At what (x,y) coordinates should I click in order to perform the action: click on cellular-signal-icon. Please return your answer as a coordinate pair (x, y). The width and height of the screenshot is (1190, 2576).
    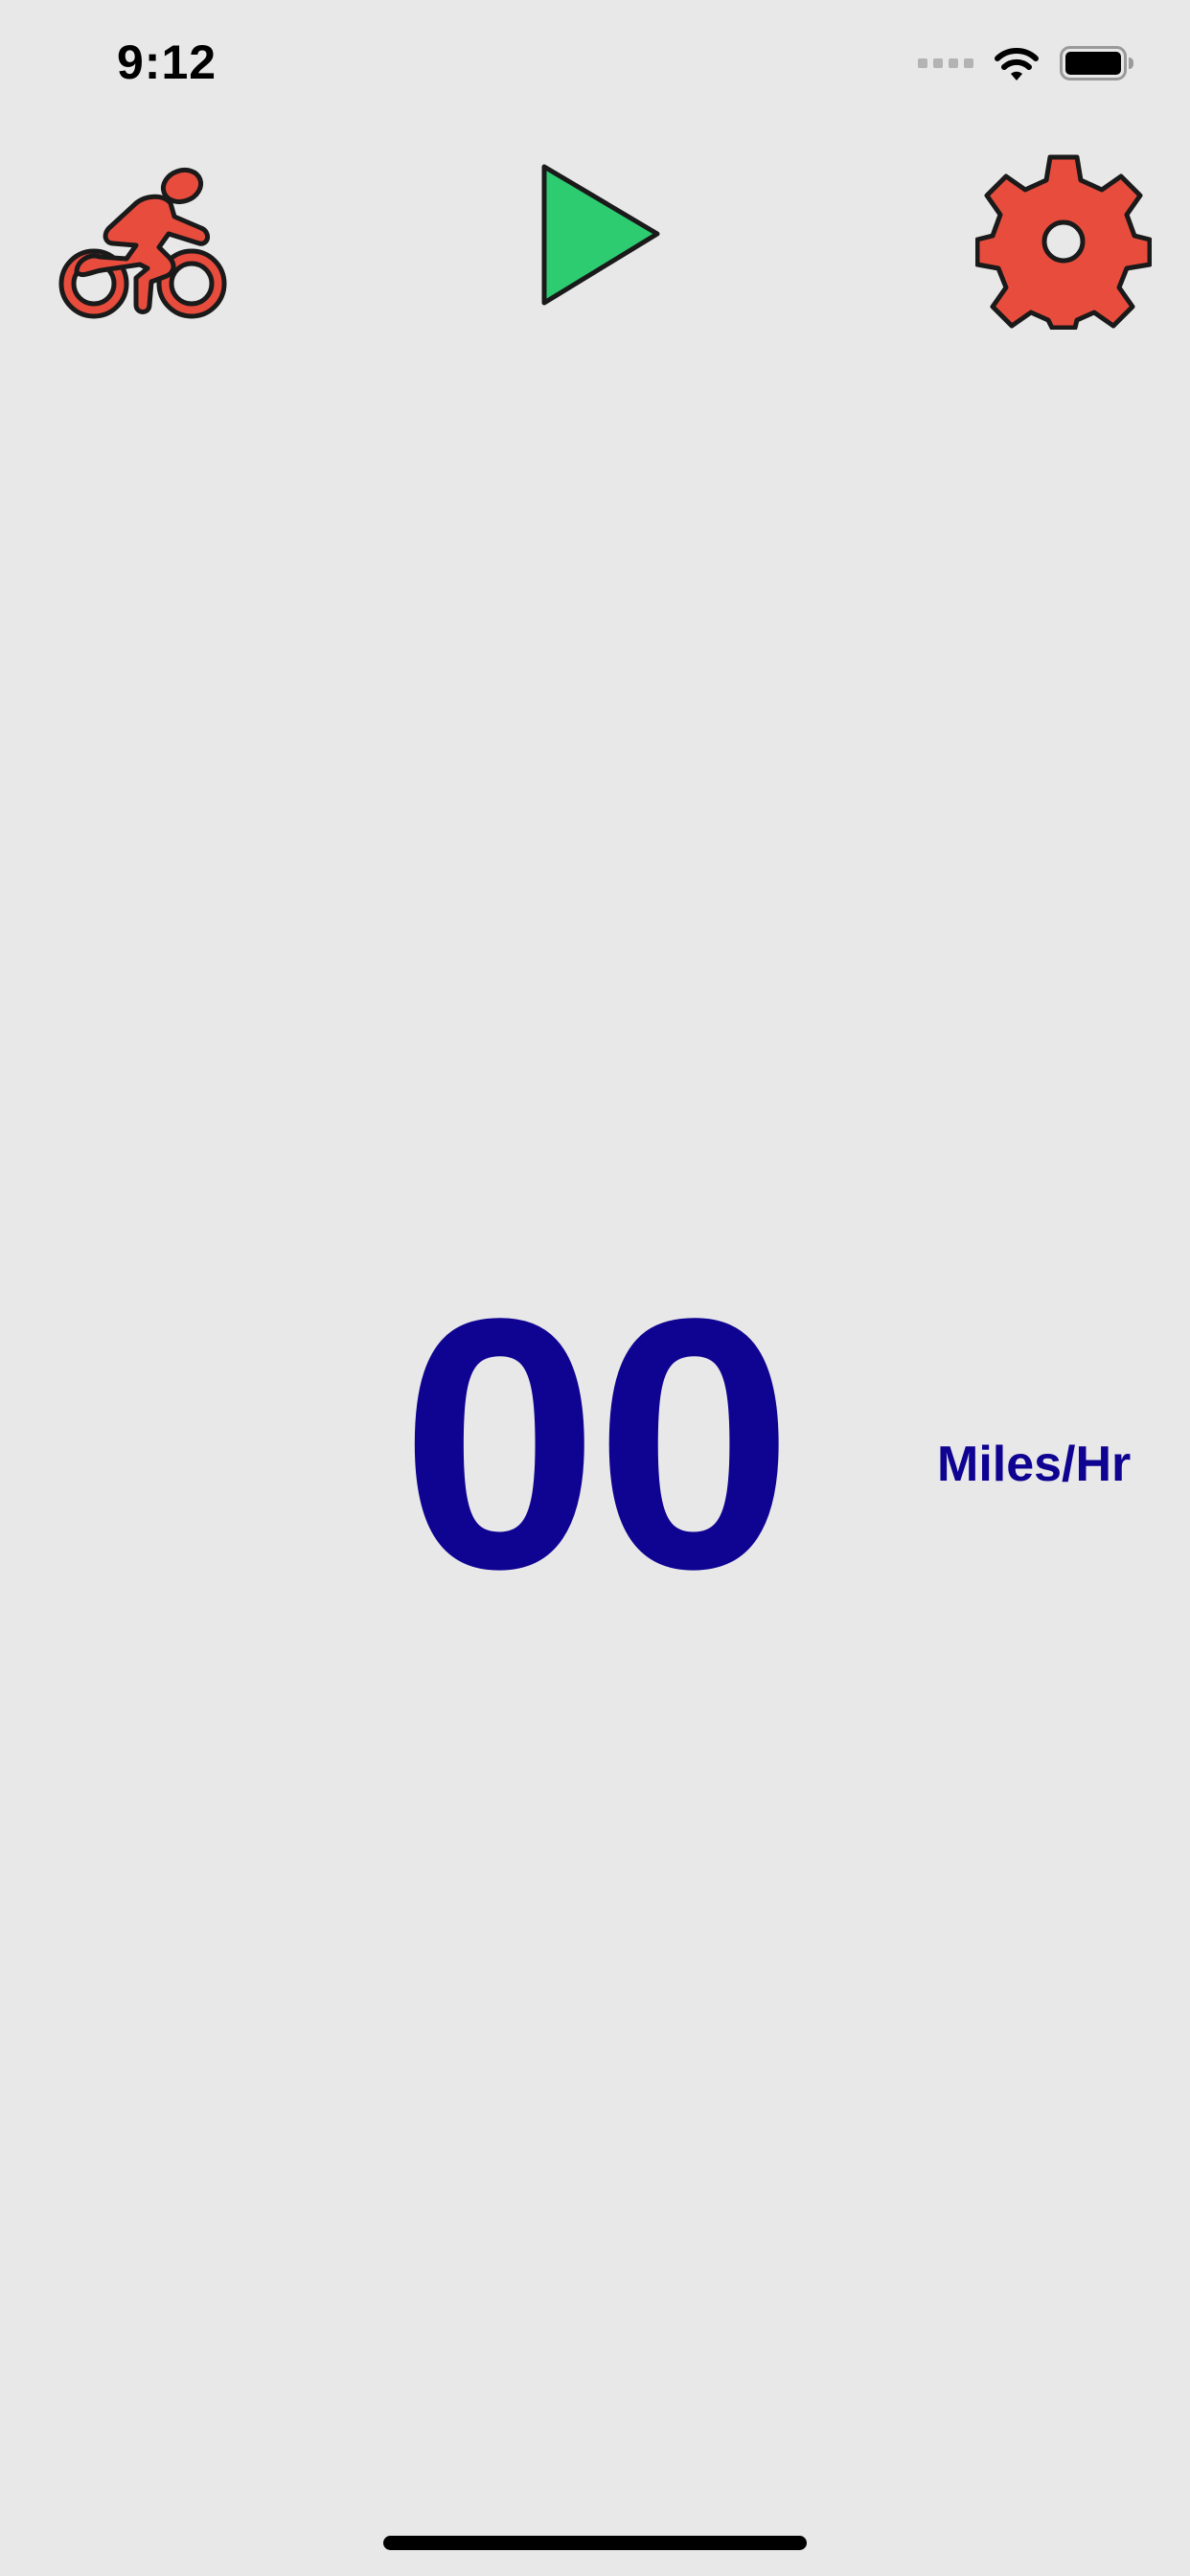
    Looking at the image, I should click on (946, 63).